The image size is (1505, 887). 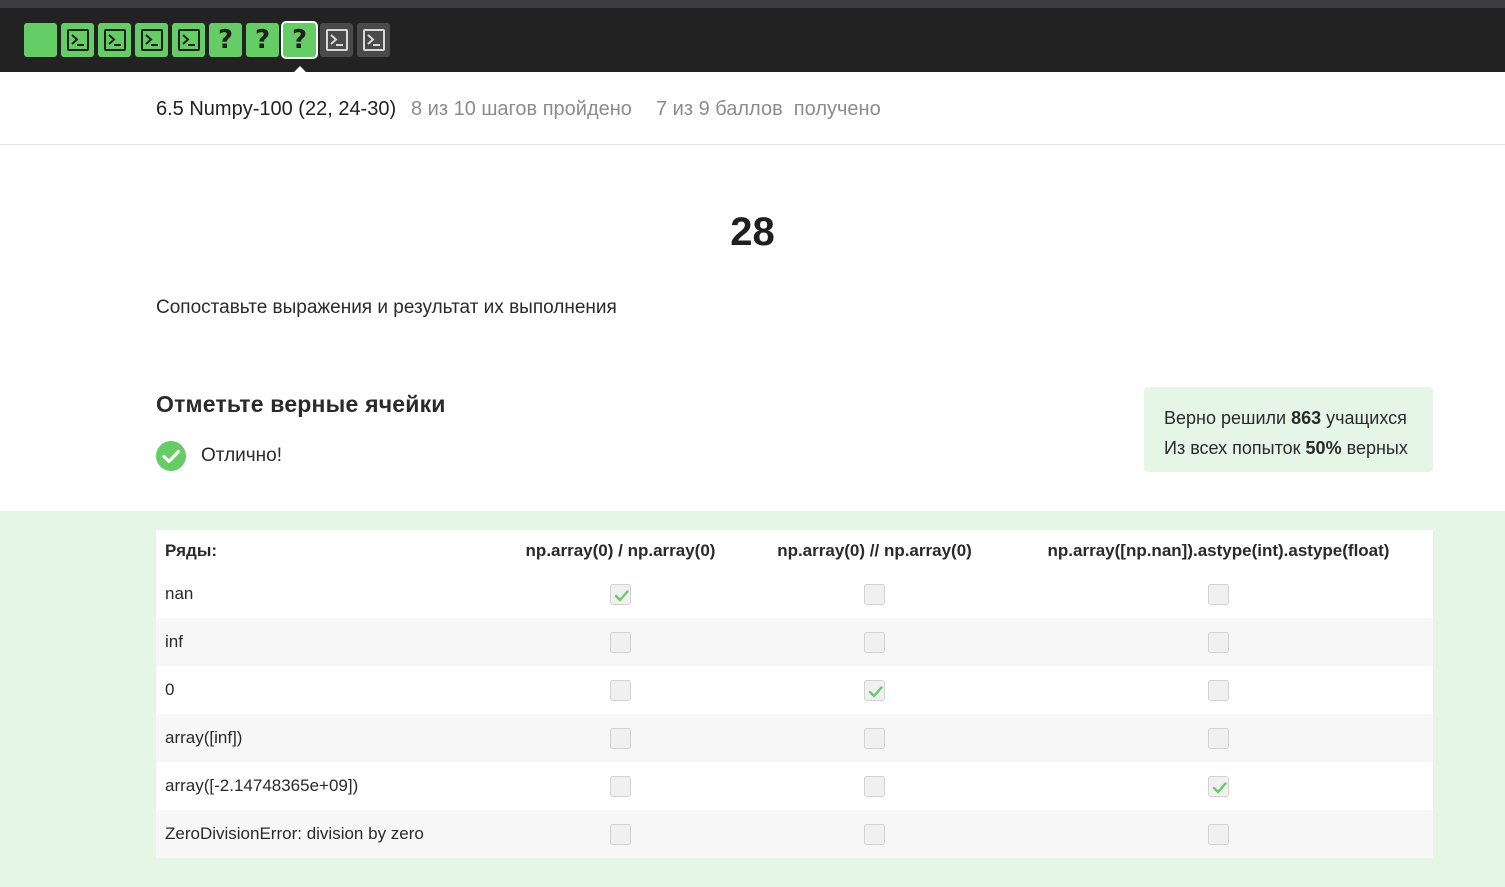 What do you see at coordinates (242, 455) in the screenshot?
I see `status-text: Отлично!` at bounding box center [242, 455].